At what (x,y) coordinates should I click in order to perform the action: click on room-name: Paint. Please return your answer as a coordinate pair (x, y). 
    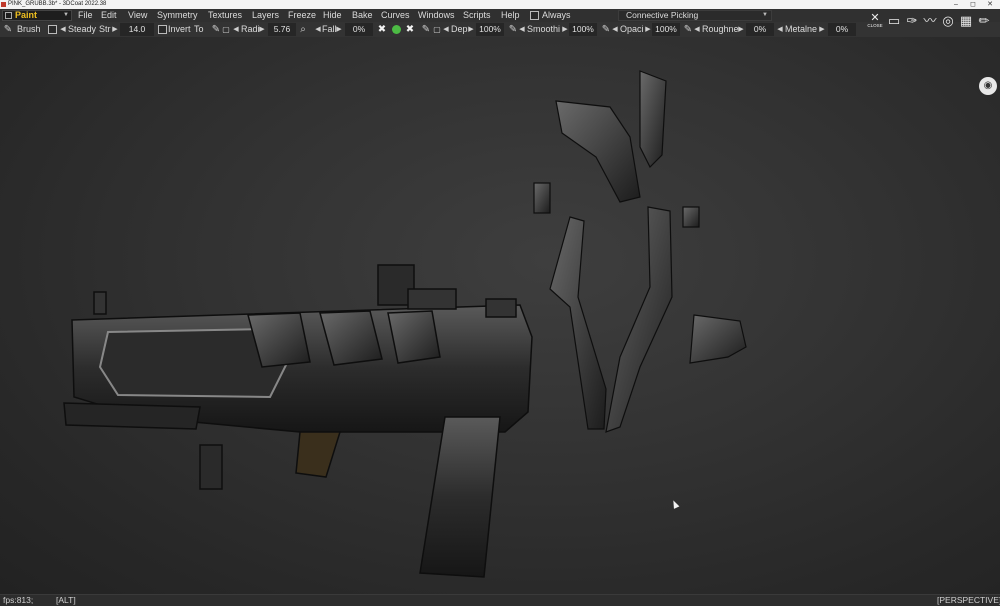
    Looking at the image, I should click on (26, 15).